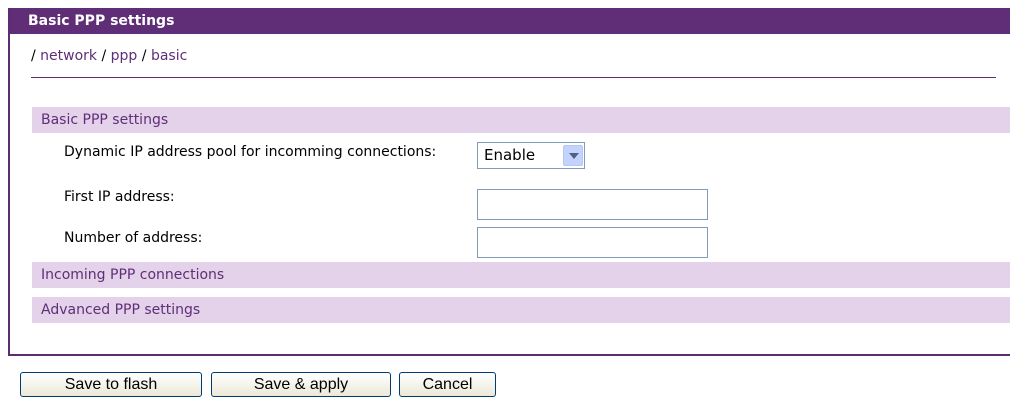 Image resolution: width=1010 pixels, height=399 pixels. Describe the element at coordinates (573, 155) in the screenshot. I see `chevron-down-icon` at that location.